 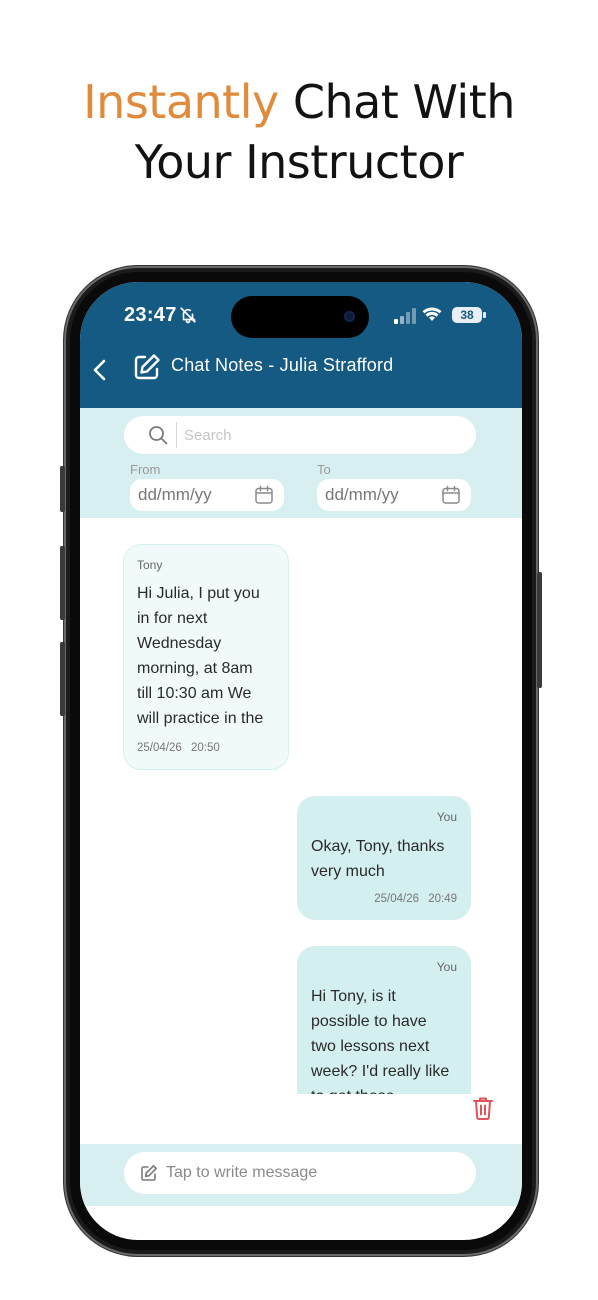 What do you see at coordinates (145, 469) in the screenshot?
I see `from-label: From` at bounding box center [145, 469].